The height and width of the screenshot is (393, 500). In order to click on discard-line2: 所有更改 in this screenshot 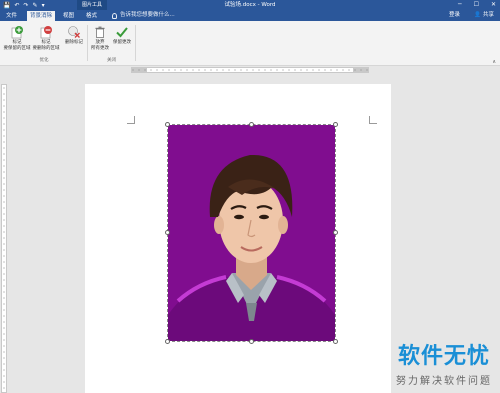, I will do `click(100, 48)`.